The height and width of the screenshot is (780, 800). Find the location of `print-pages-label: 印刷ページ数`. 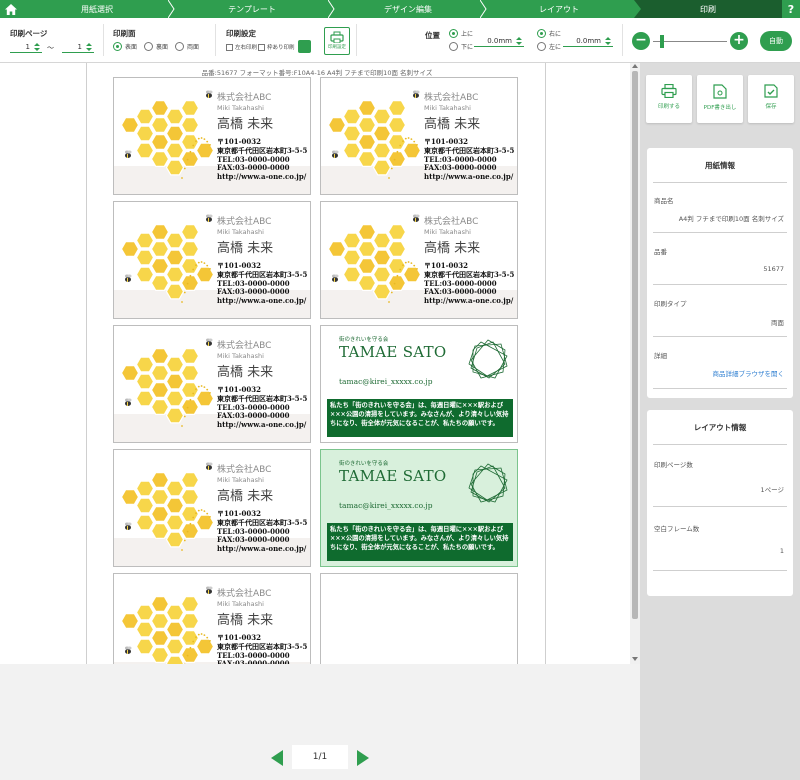

print-pages-label: 印刷ページ数 is located at coordinates (673, 465).